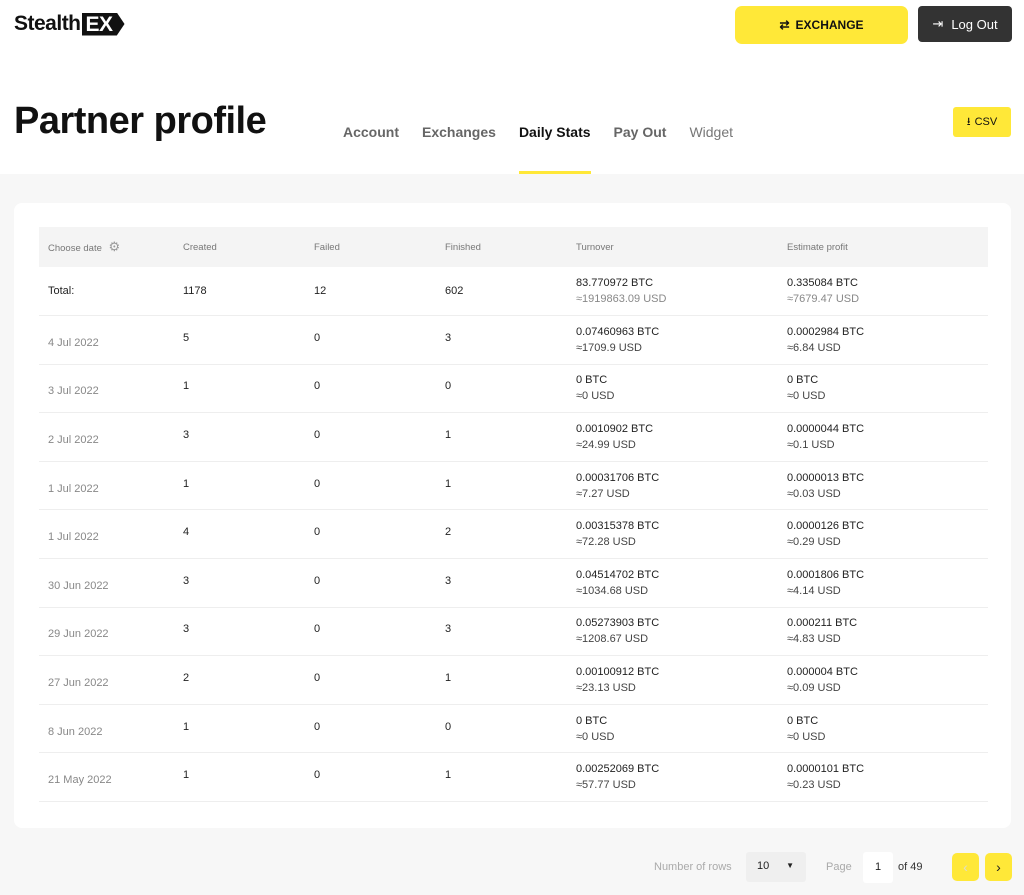 This screenshot has height=895, width=1024. What do you see at coordinates (140, 121) in the screenshot?
I see `page-title: Partner profile` at bounding box center [140, 121].